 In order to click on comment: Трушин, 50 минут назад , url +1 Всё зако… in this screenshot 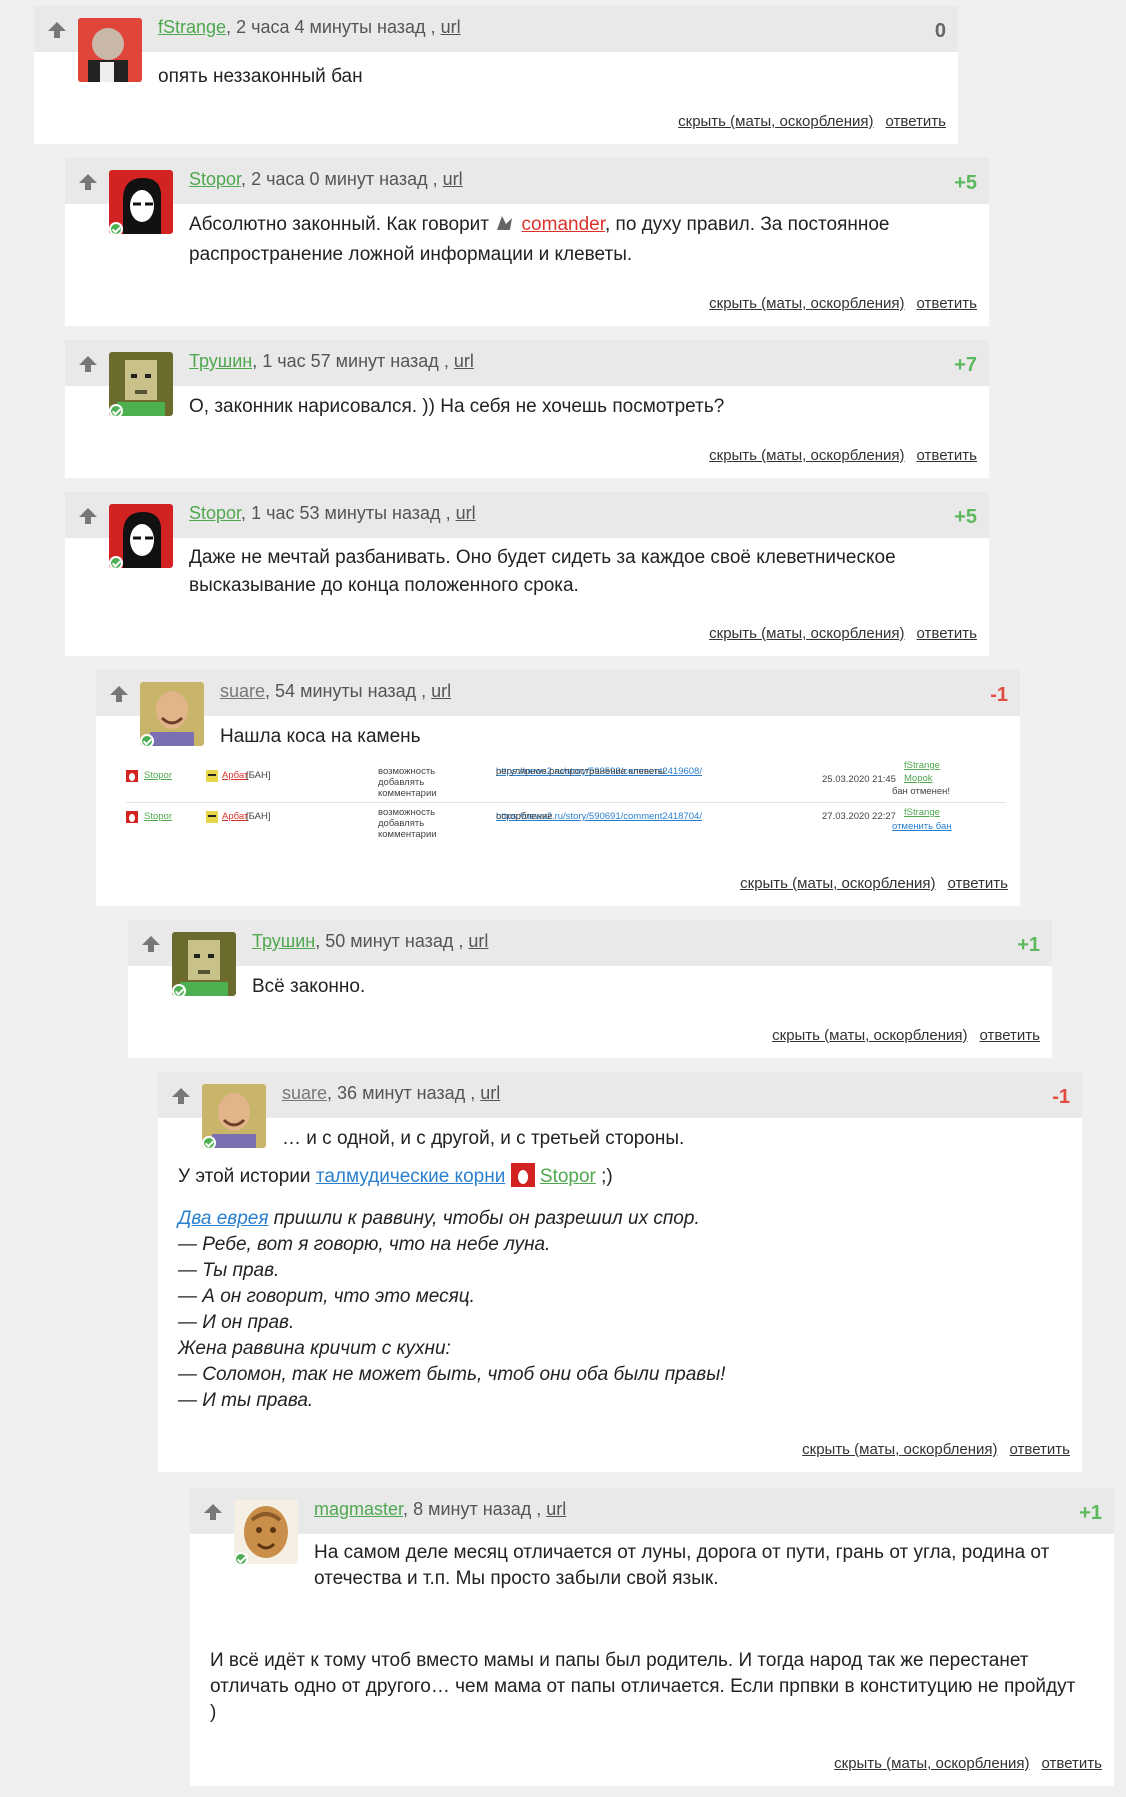, I will do `click(590, 989)`.